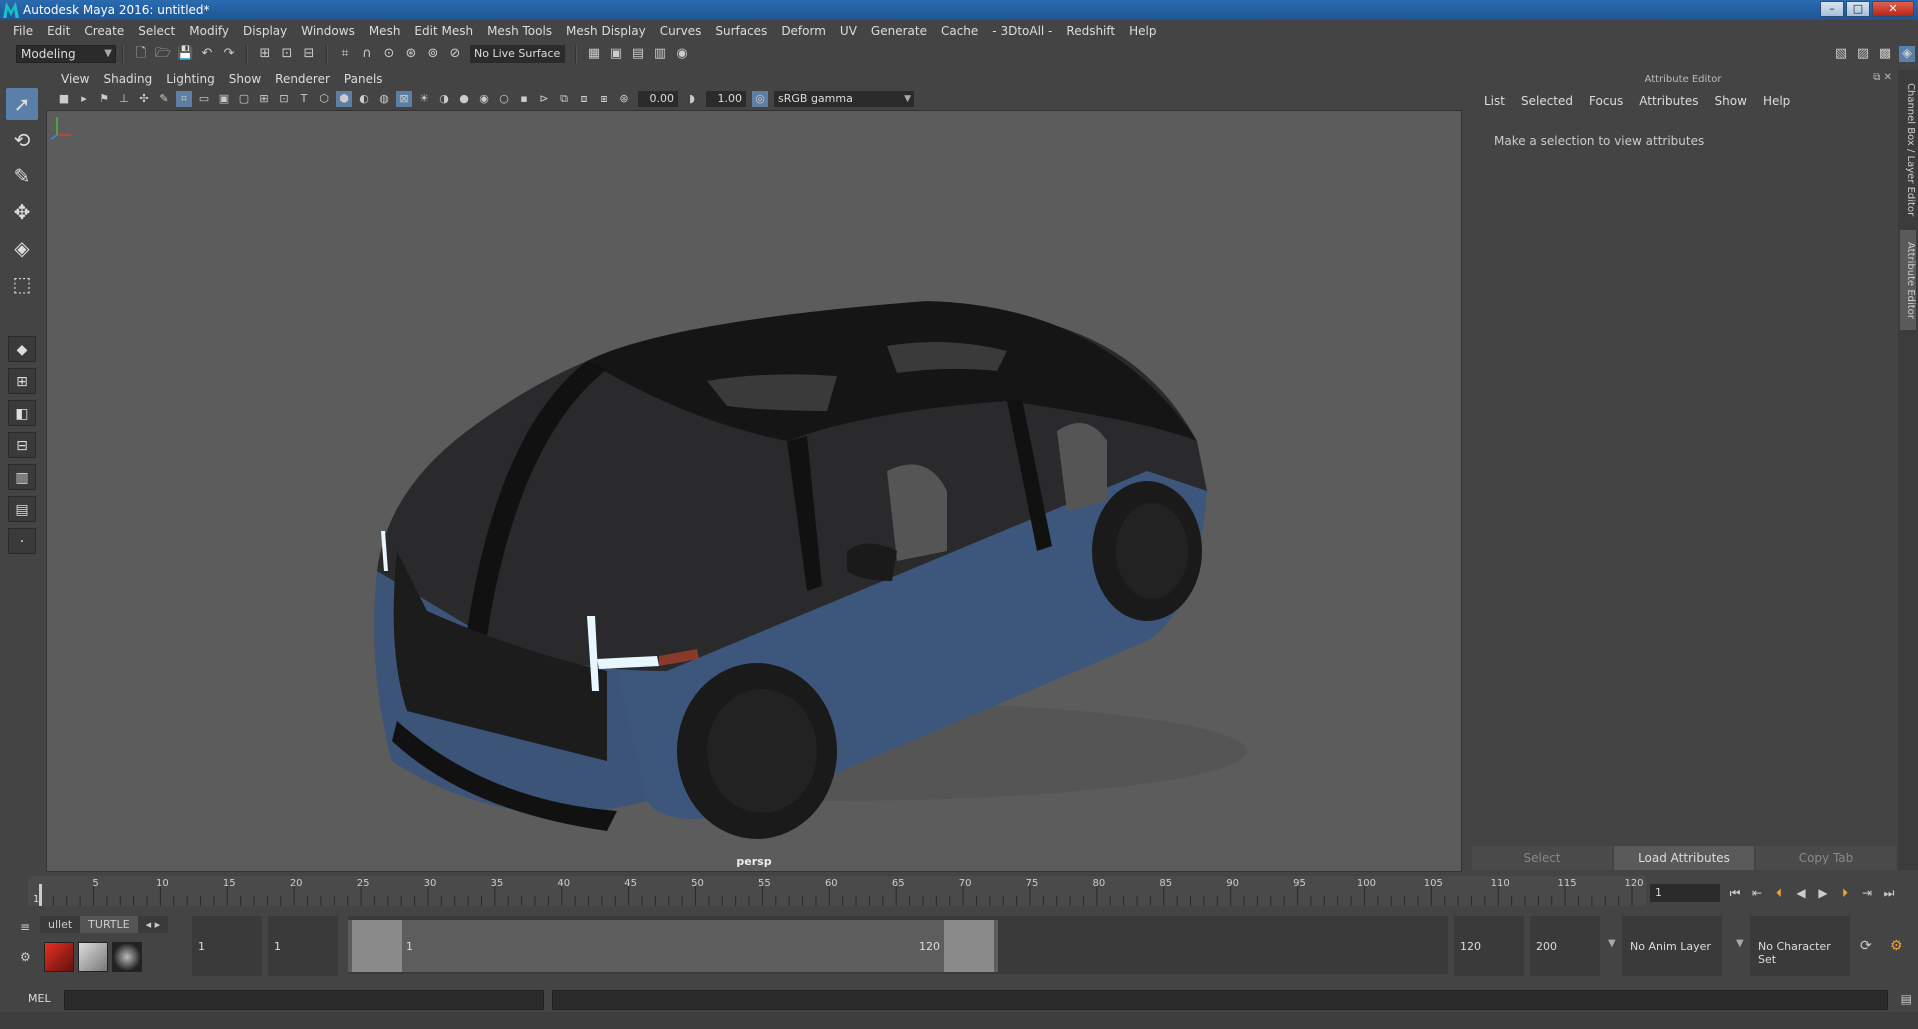 Image resolution: width=1918 pixels, height=1029 pixels. I want to click on depth-of-field-icon: ▪, so click(524, 99).